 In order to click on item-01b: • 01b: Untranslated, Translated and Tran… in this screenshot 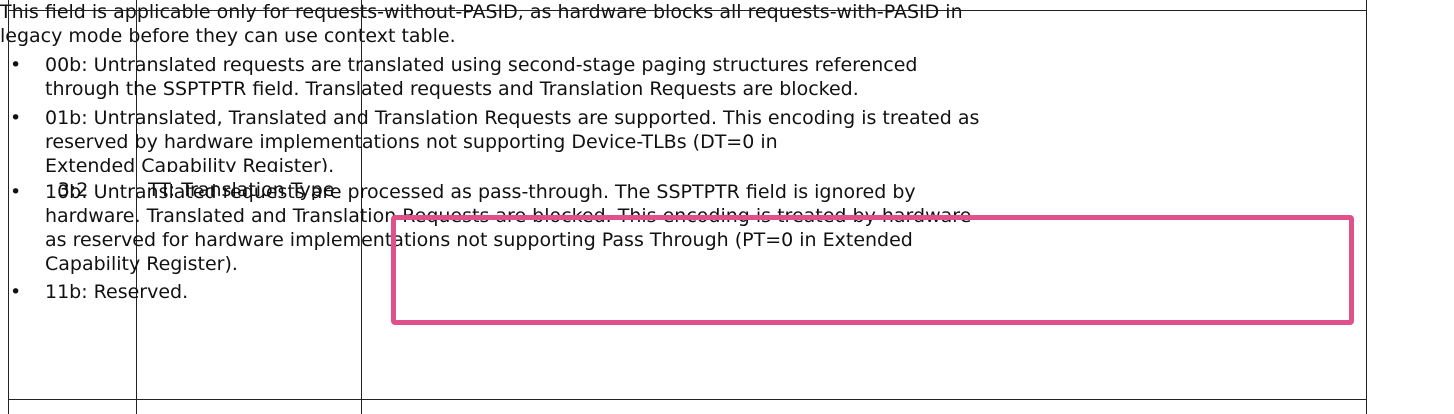, I will do `click(492, 139)`.